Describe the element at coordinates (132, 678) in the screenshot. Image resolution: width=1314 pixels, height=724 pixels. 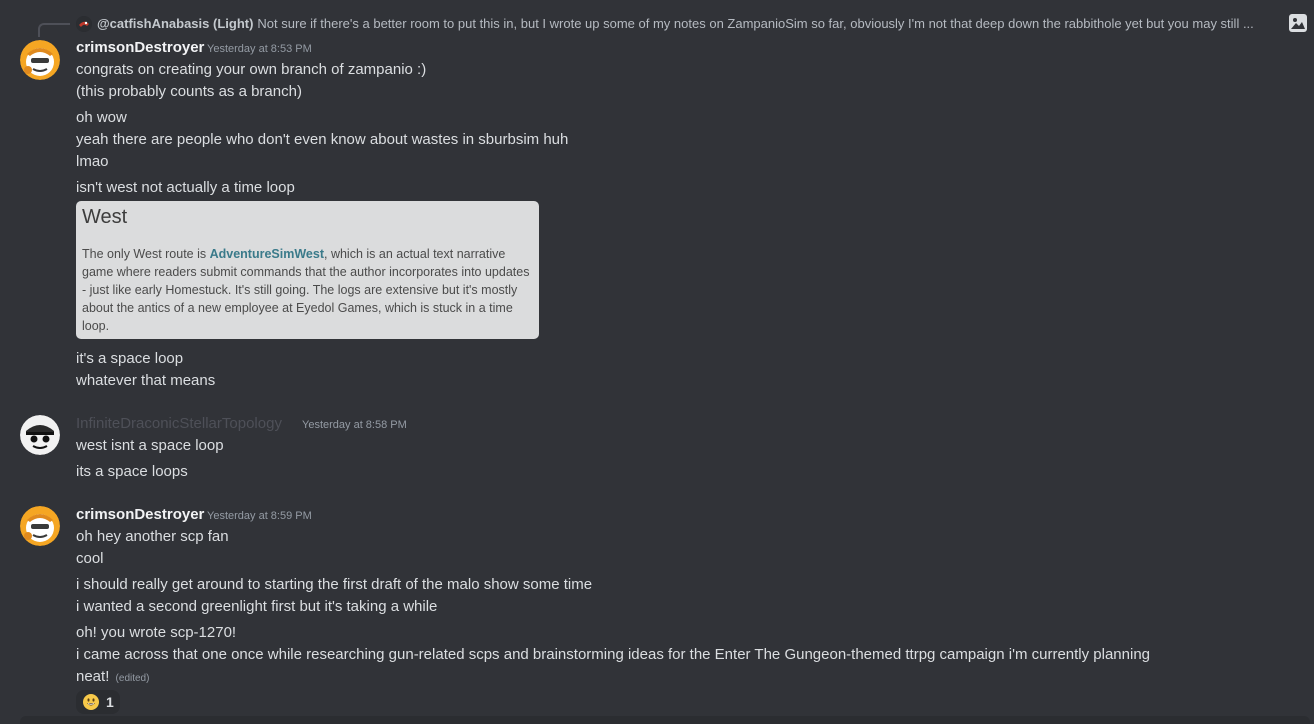
I see `edited-label: (edited)` at that location.